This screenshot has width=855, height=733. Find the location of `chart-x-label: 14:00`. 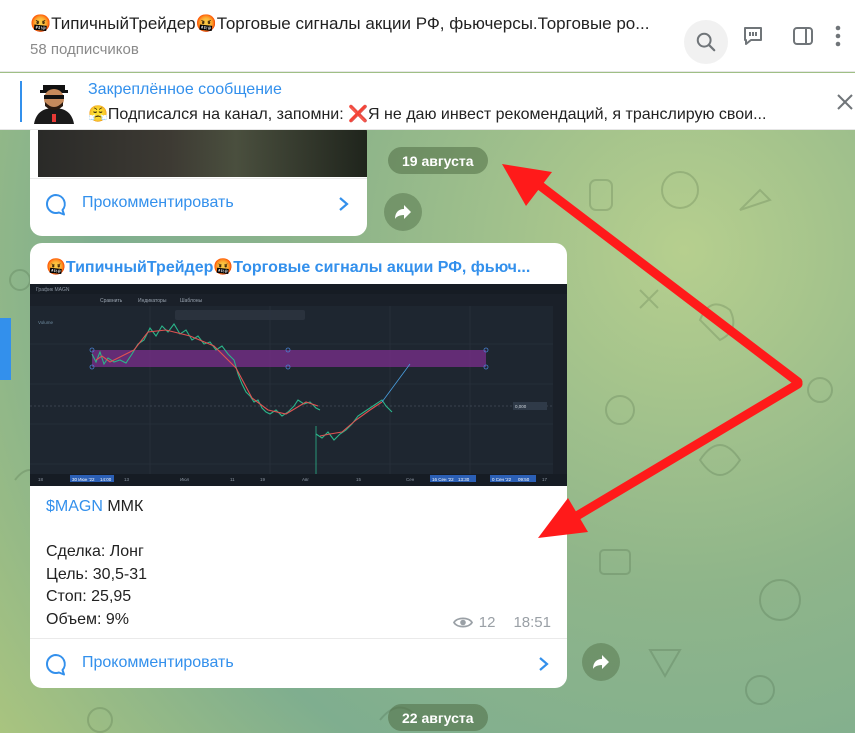

chart-x-label: 14:00 is located at coordinates (106, 479).